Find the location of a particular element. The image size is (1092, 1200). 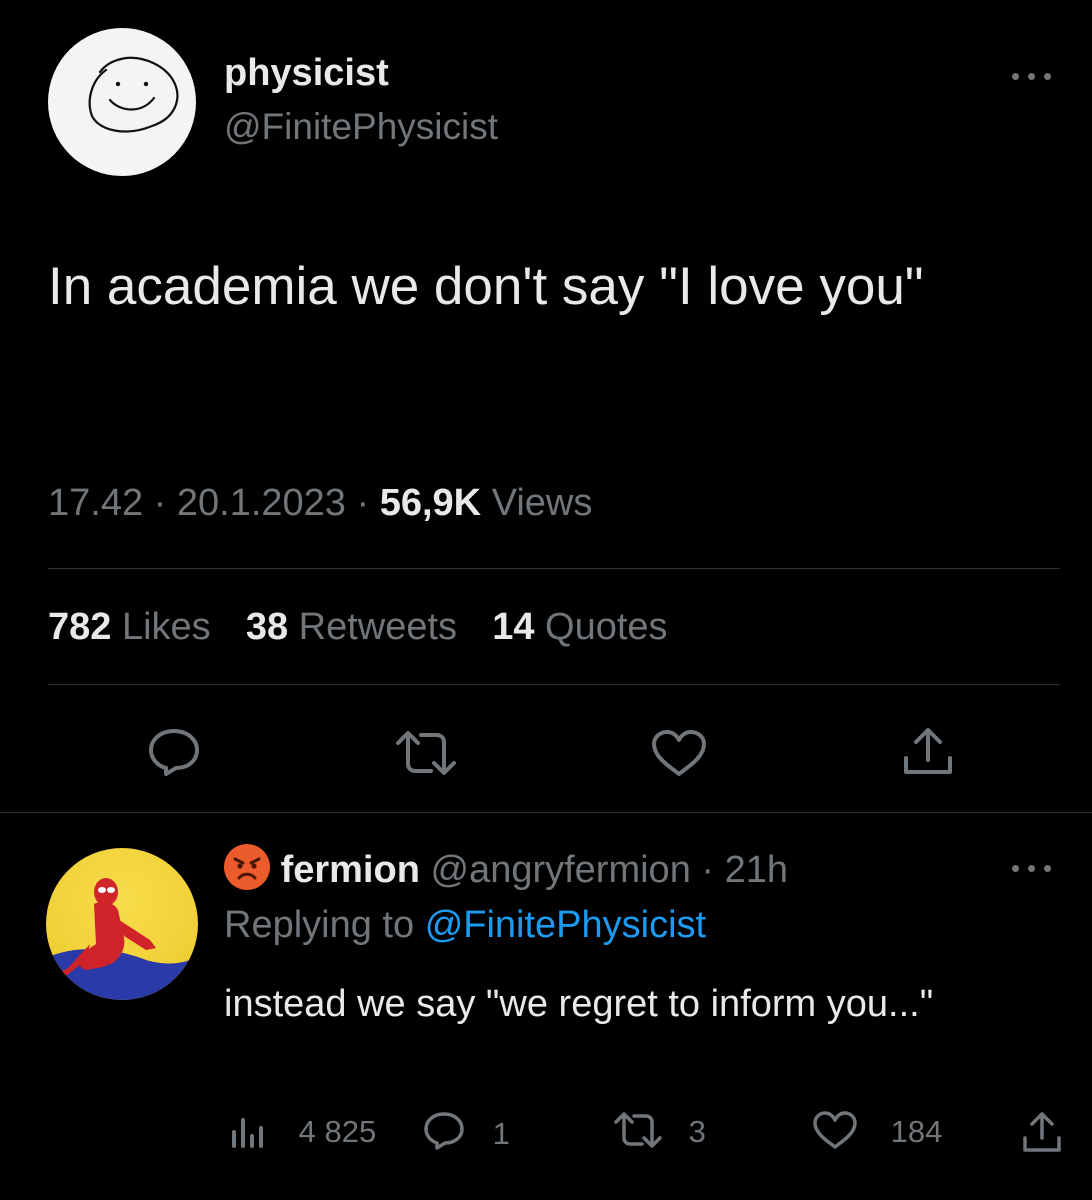

angry-face-emoji is located at coordinates (247, 867).